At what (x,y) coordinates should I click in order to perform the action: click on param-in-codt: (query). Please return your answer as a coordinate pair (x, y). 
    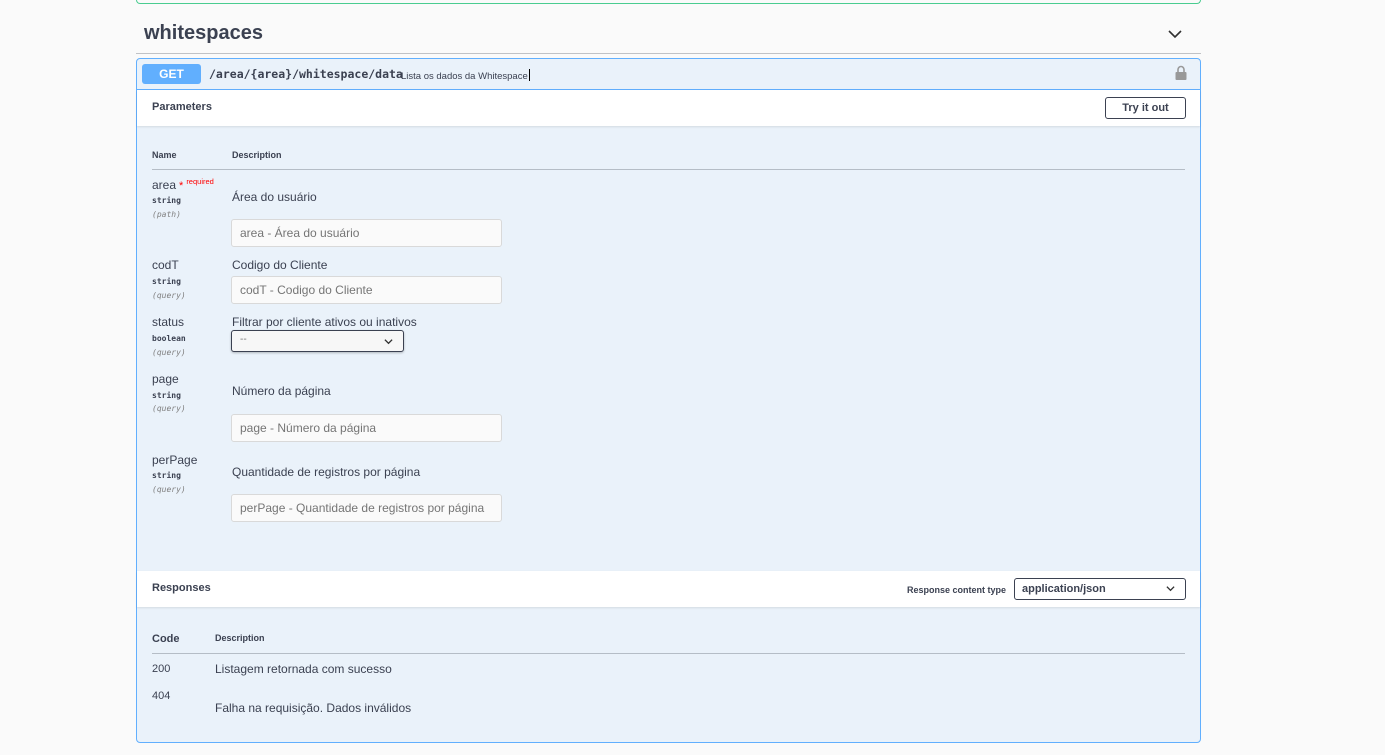
    Looking at the image, I should click on (169, 295).